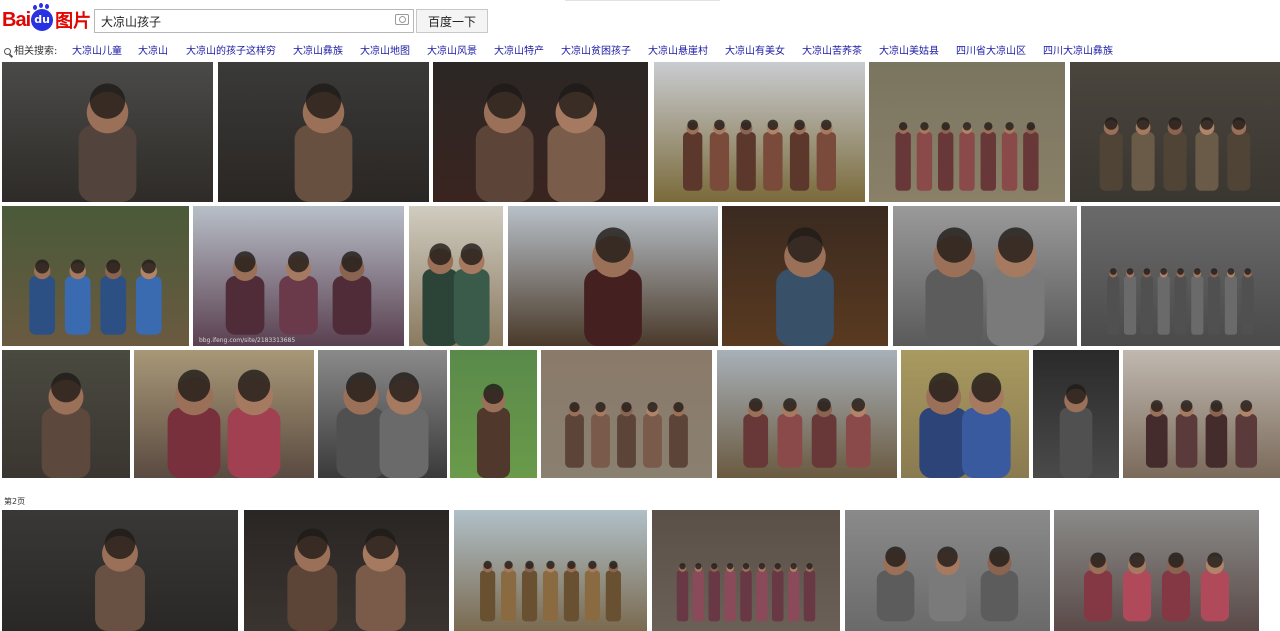 This screenshot has height=631, width=1280. I want to click on related-link: 四川大凉山彝族, so click(1078, 52).